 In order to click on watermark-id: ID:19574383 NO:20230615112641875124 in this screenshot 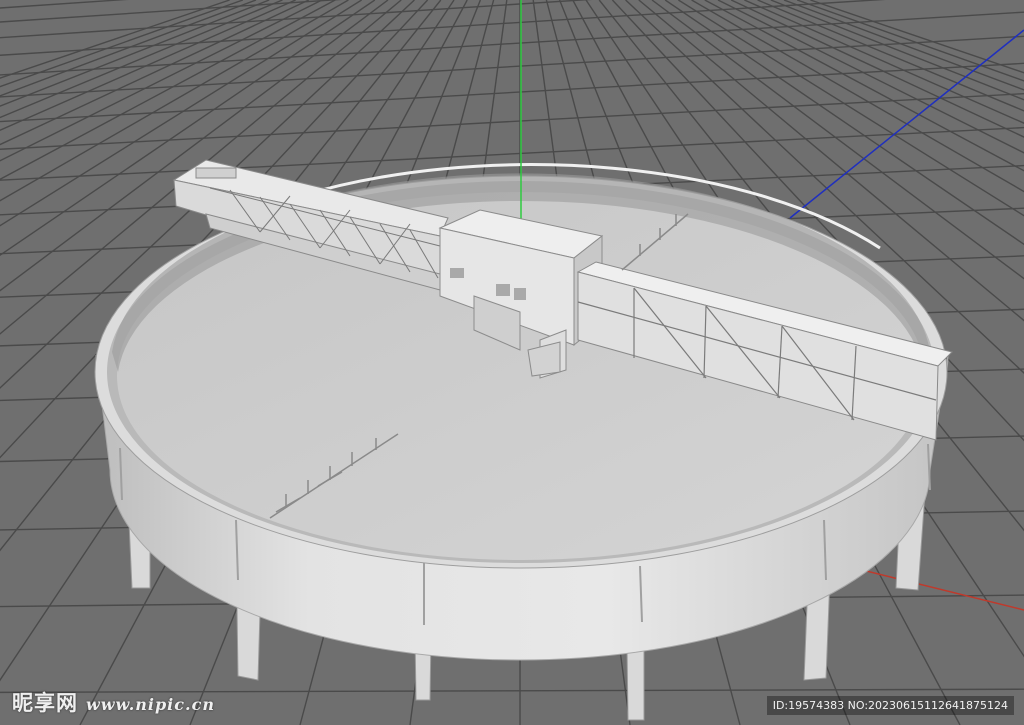, I will do `click(890, 705)`.